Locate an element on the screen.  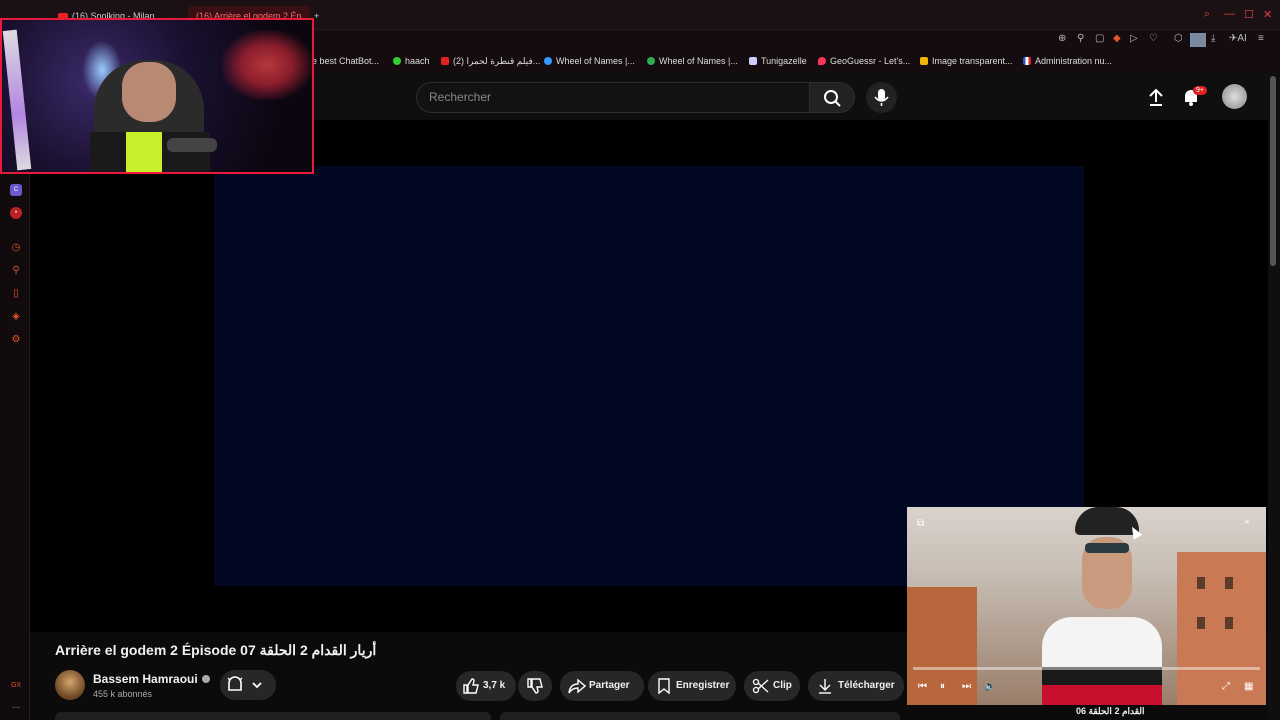
youtube-icon is located at coordinates (445, 61).